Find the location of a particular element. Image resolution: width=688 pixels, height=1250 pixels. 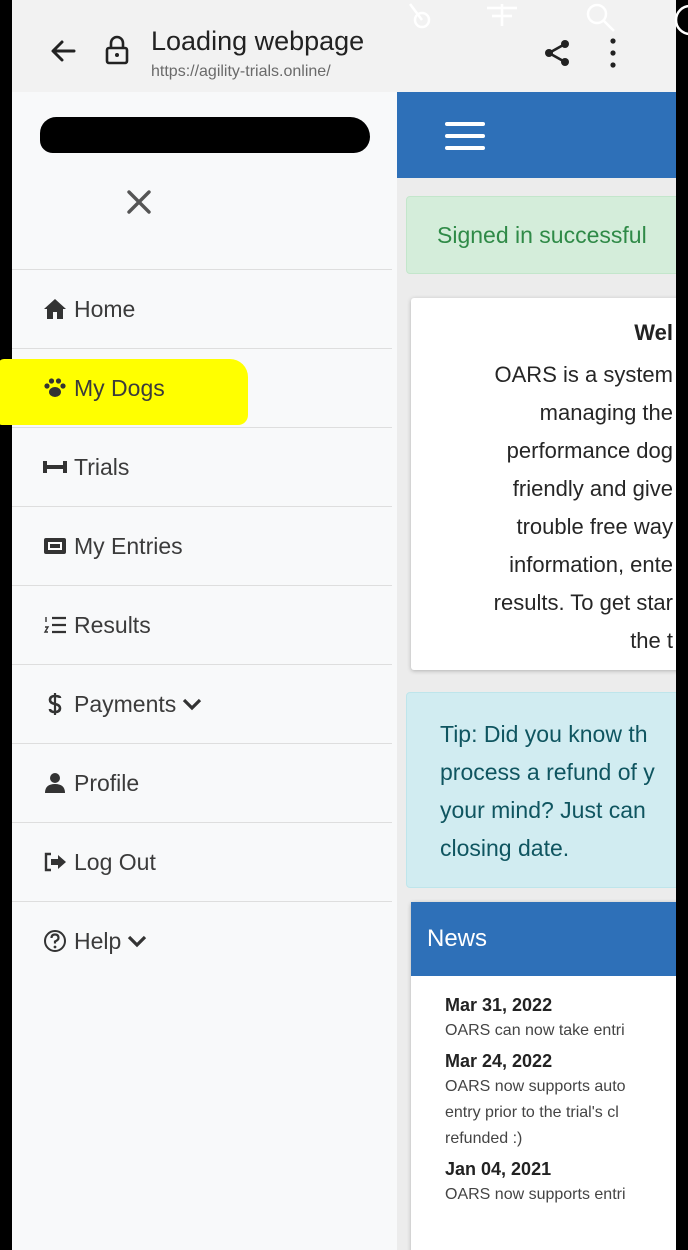

news-header: News is located at coordinates (543, 939).